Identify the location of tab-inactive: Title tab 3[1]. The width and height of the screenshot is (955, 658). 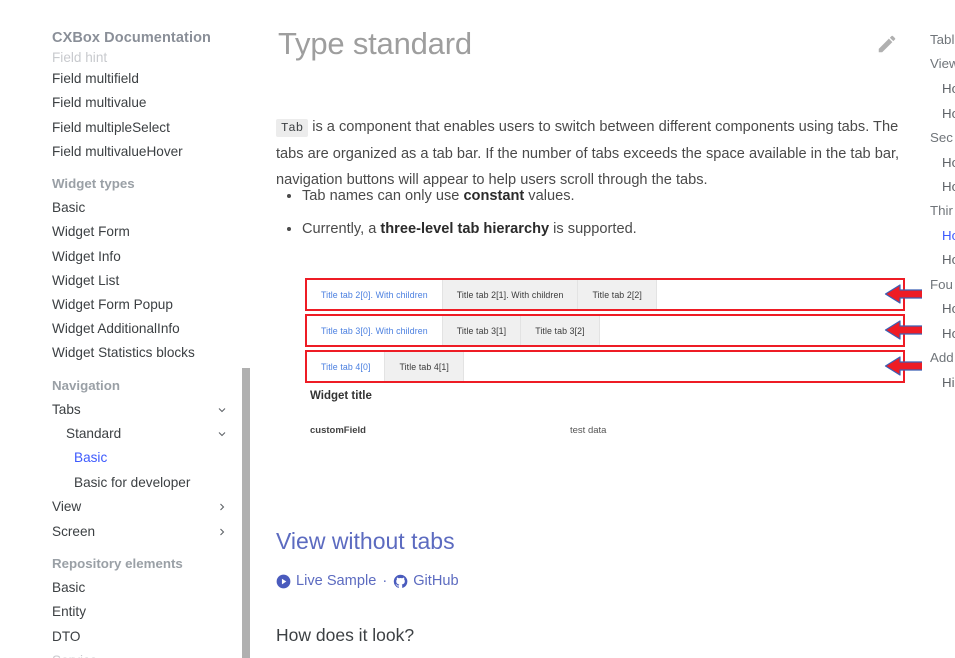
(482, 330).